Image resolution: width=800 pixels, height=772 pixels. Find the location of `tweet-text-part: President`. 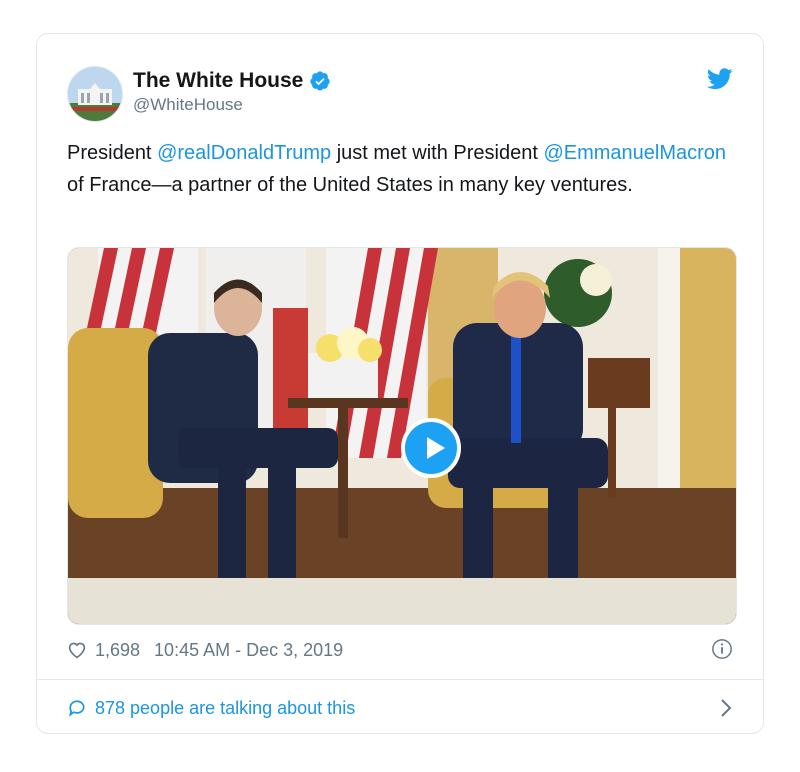

tweet-text-part: President is located at coordinates (112, 153).